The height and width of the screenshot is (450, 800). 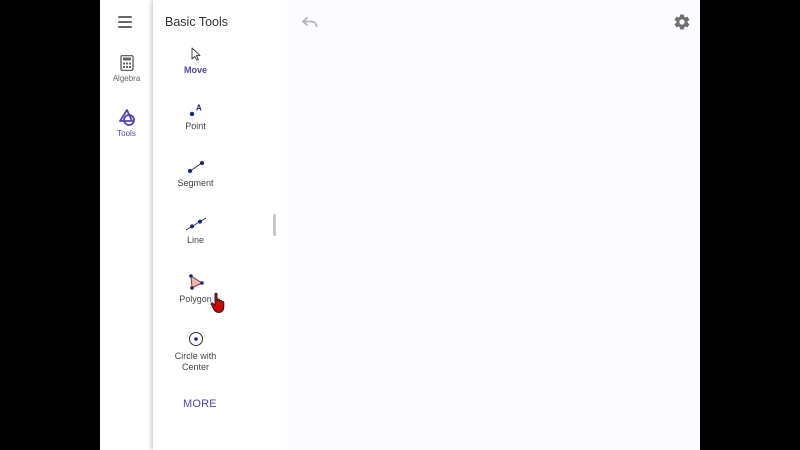 What do you see at coordinates (126, 78) in the screenshot?
I see `rail-label-algebra: Algebra` at bounding box center [126, 78].